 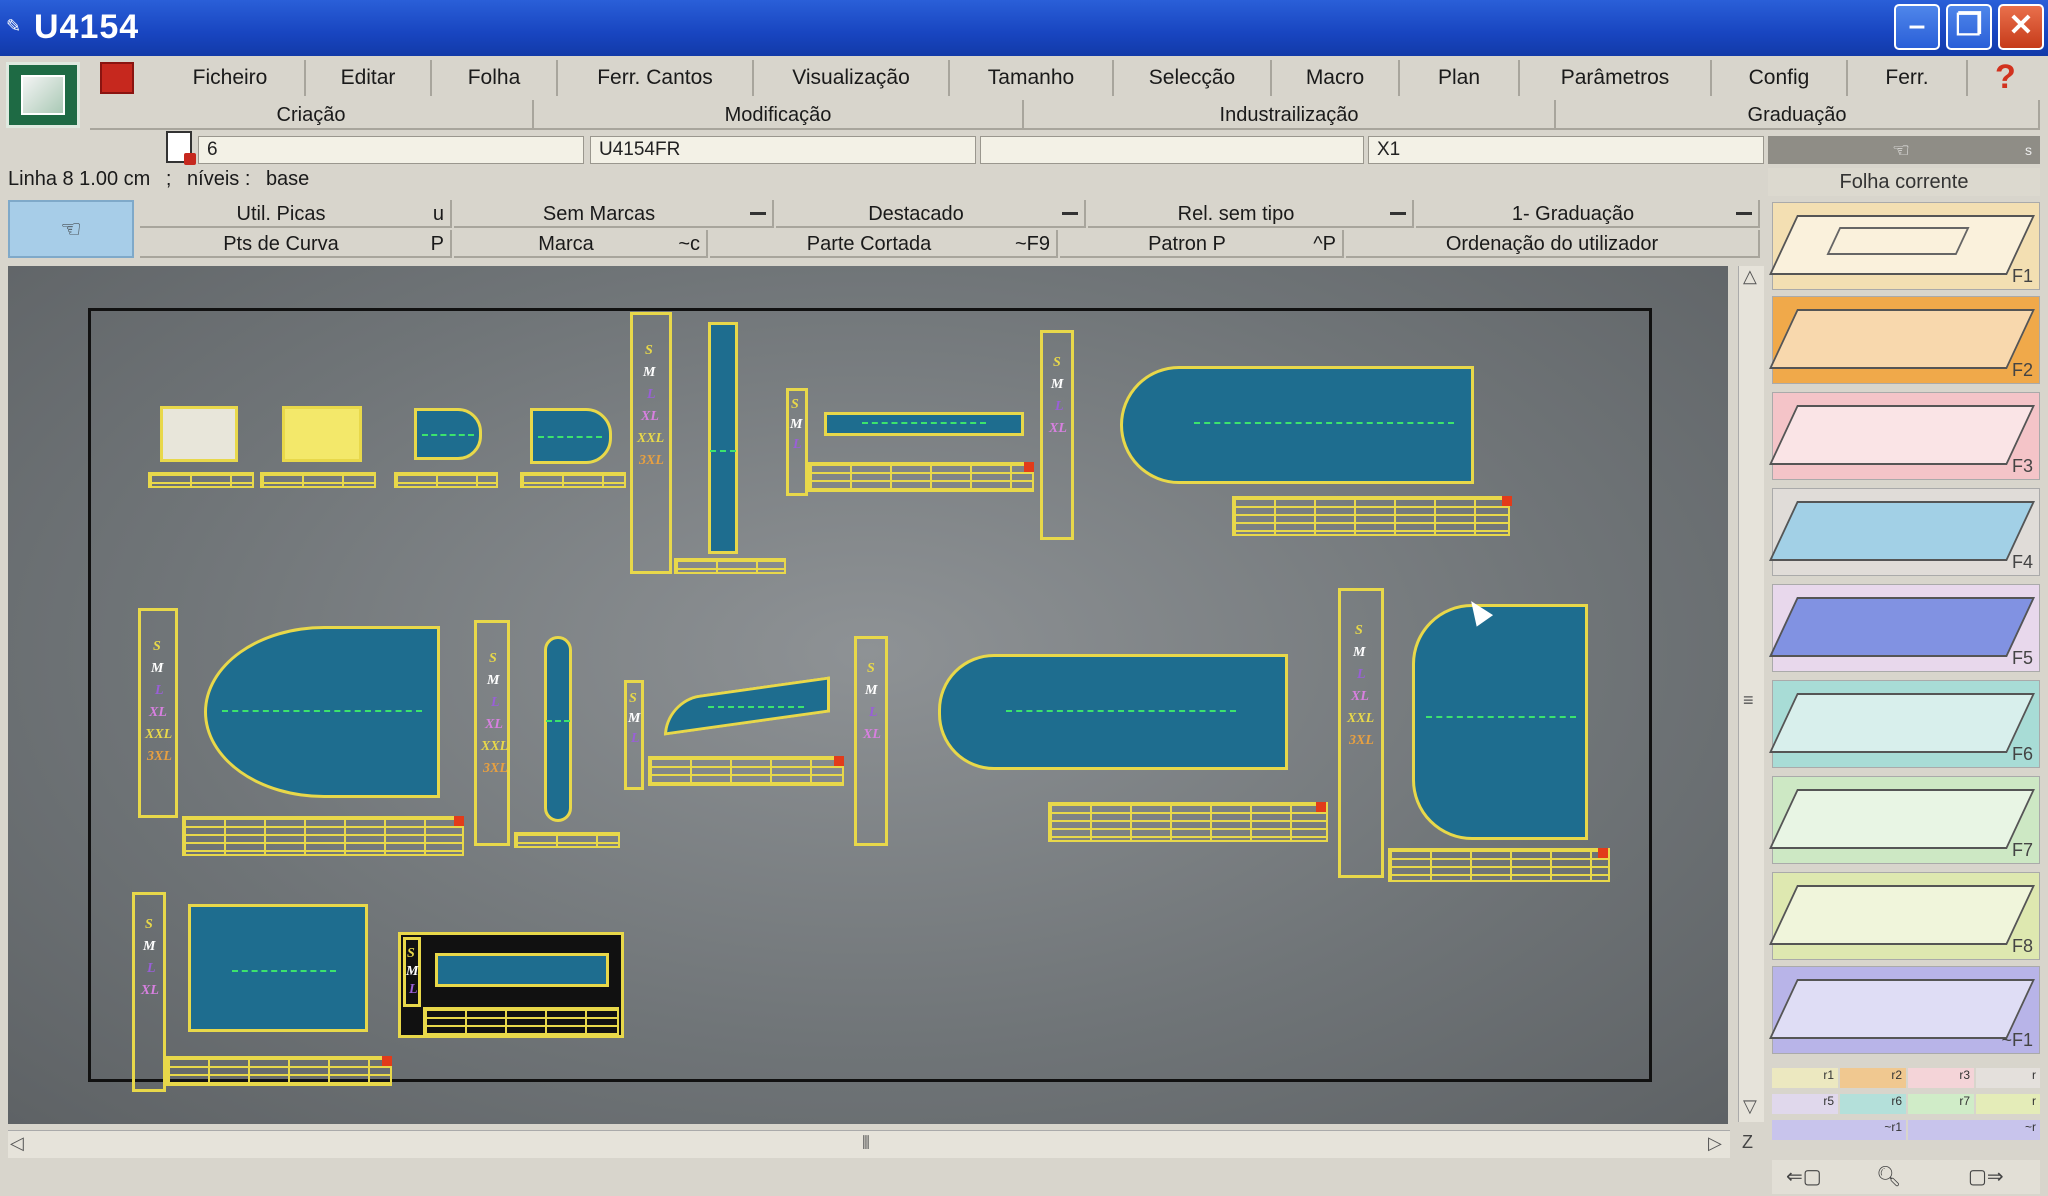 I want to click on opt-patron-p: Patron P ^P, so click(x=1202, y=244).